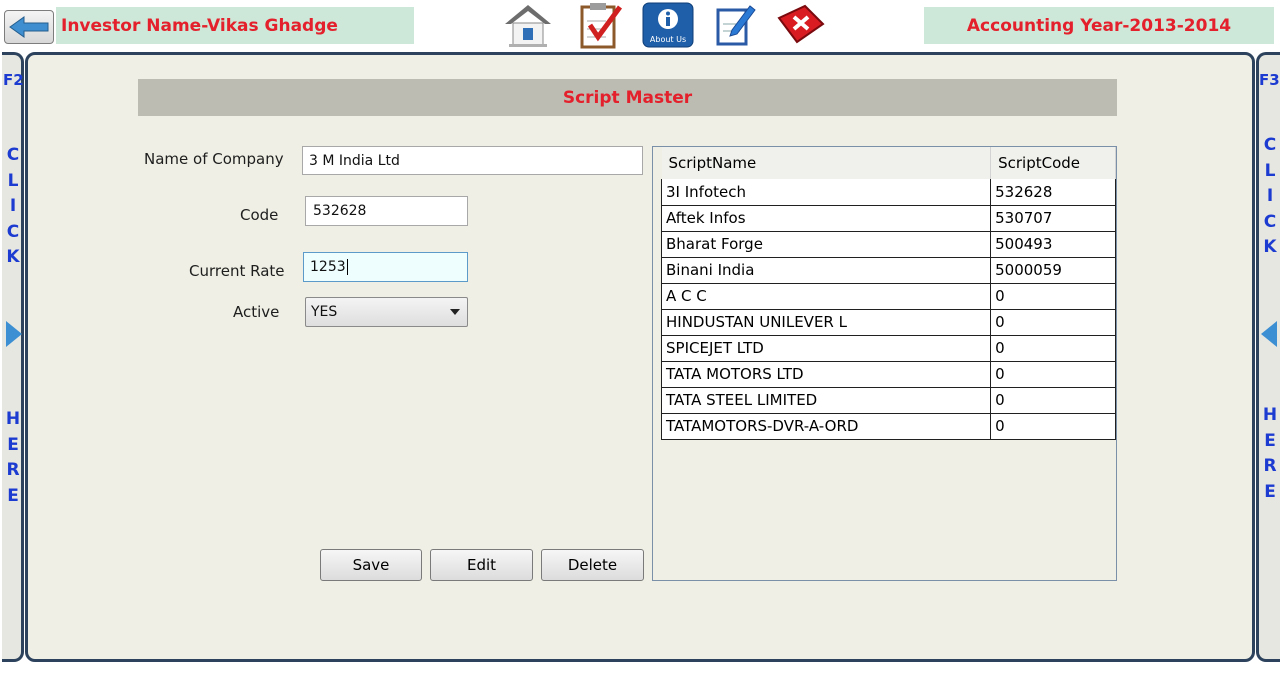 The image size is (1280, 689). I want to click on script-name-cell: SPICEJET LTD, so click(826, 348).